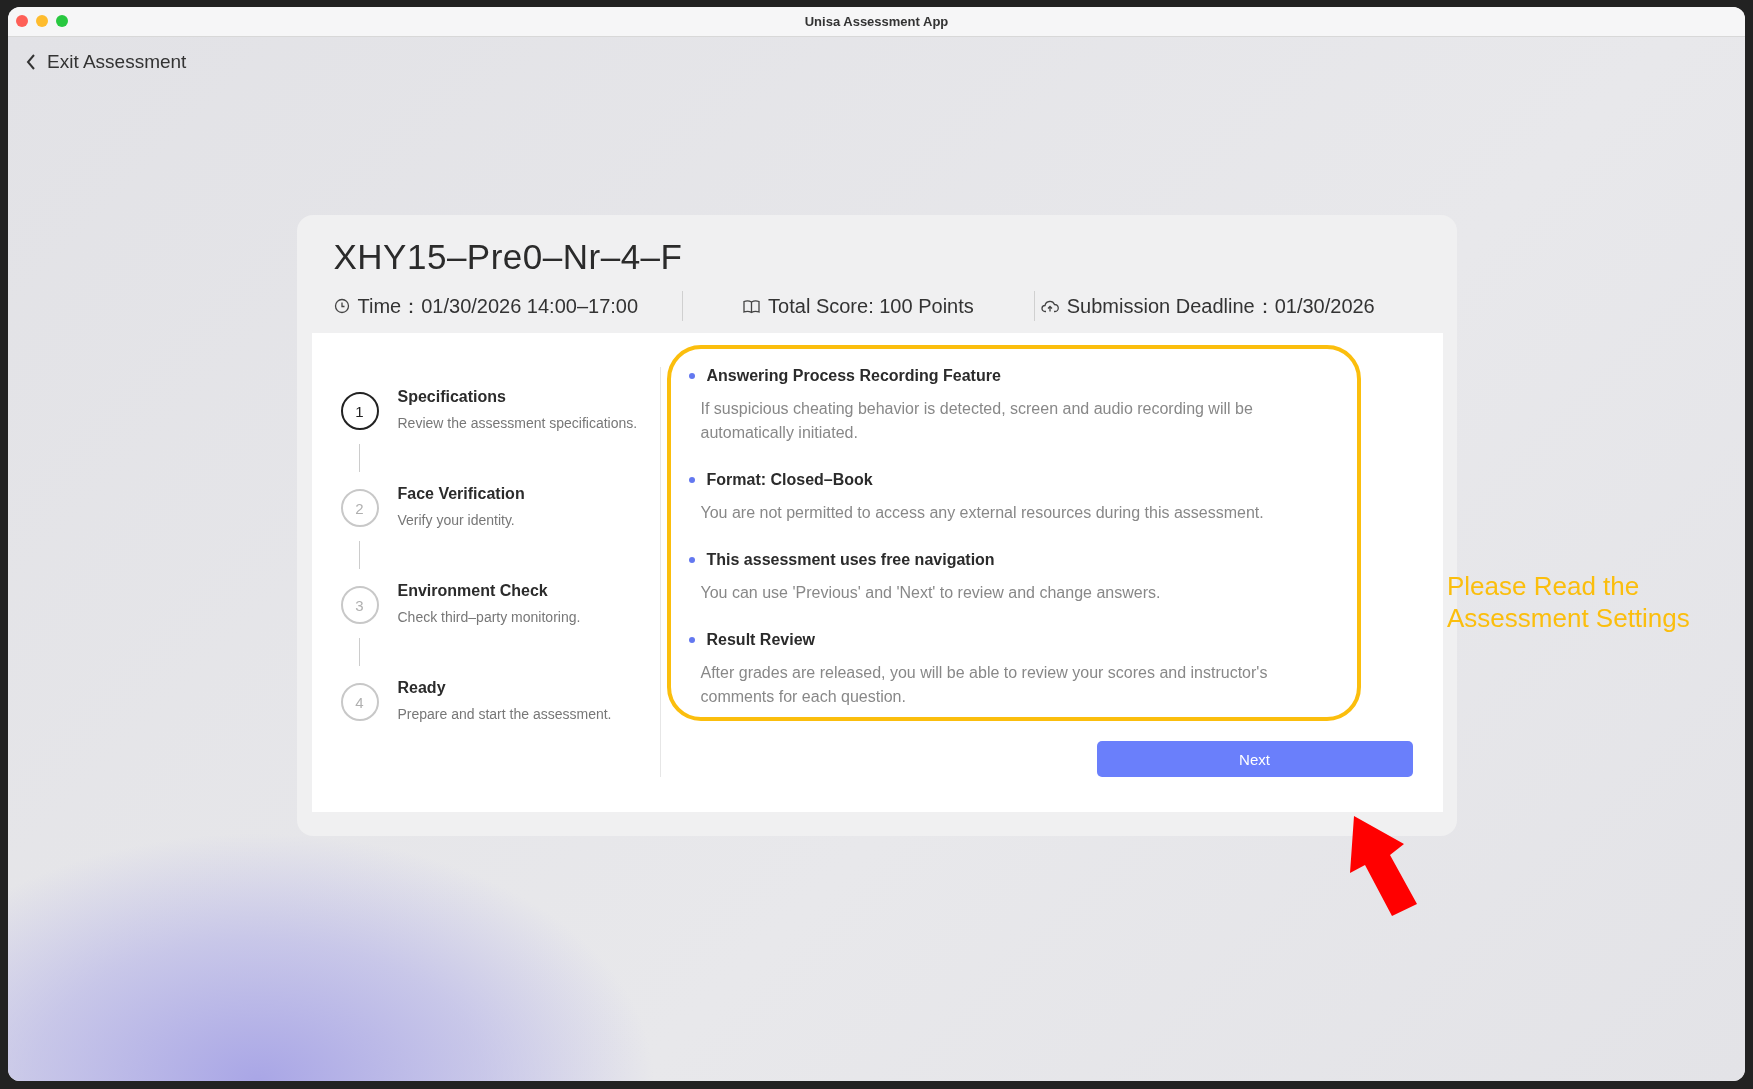 This screenshot has height=1089, width=1753. I want to click on close-button, so click(22, 21).